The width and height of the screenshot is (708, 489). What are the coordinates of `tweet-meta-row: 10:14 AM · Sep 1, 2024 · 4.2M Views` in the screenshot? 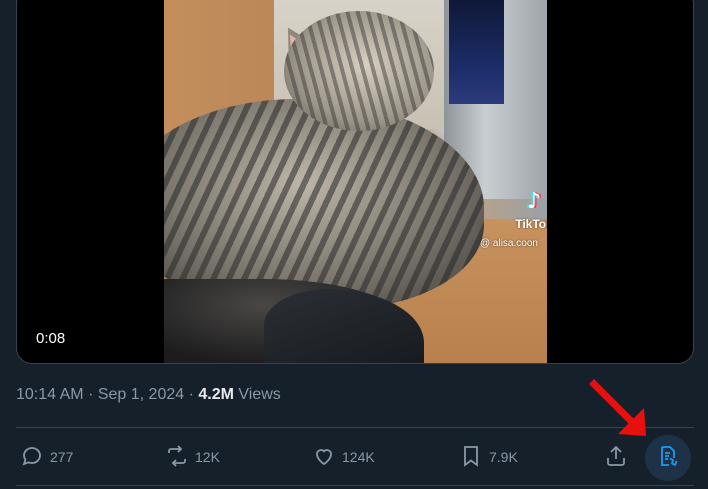 It's located at (148, 395).